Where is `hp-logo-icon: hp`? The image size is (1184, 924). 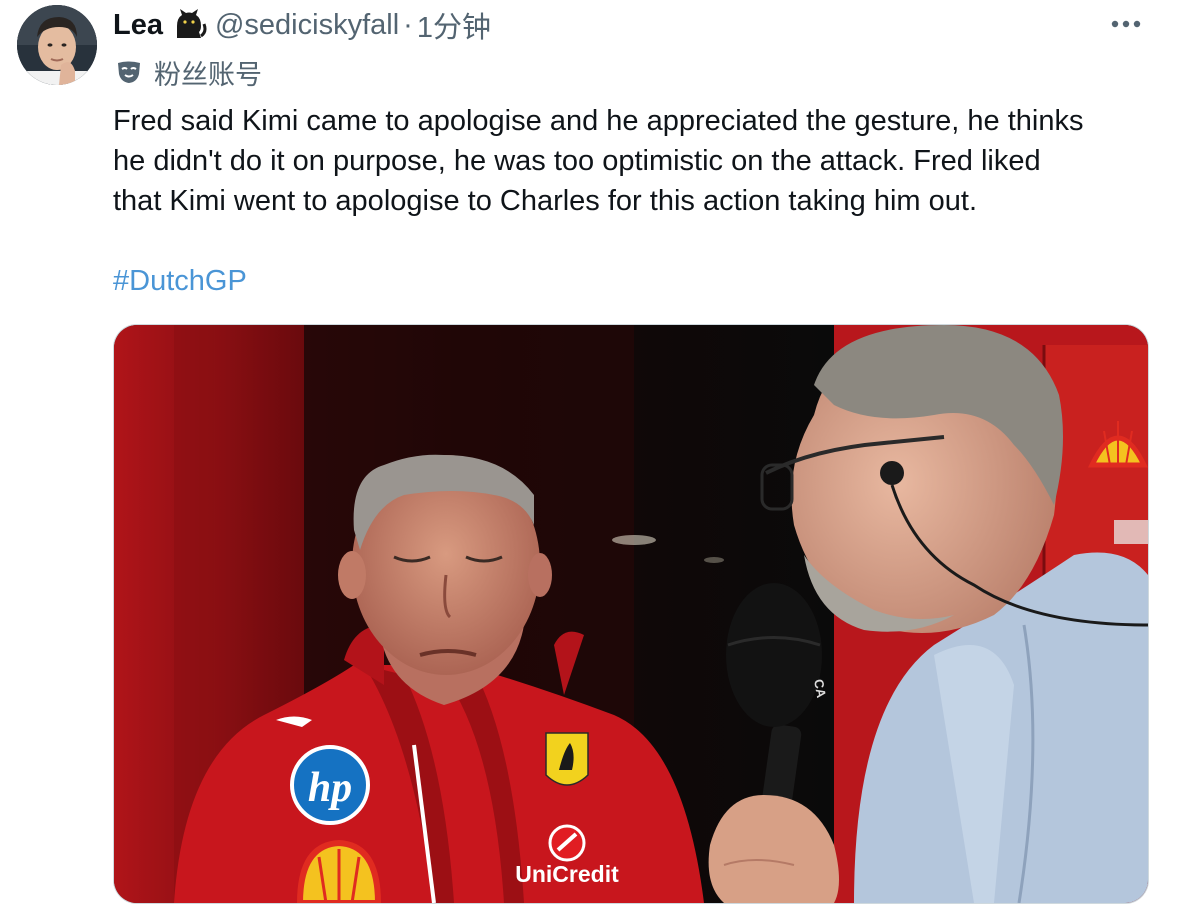
hp-logo-icon: hp is located at coordinates (330, 785).